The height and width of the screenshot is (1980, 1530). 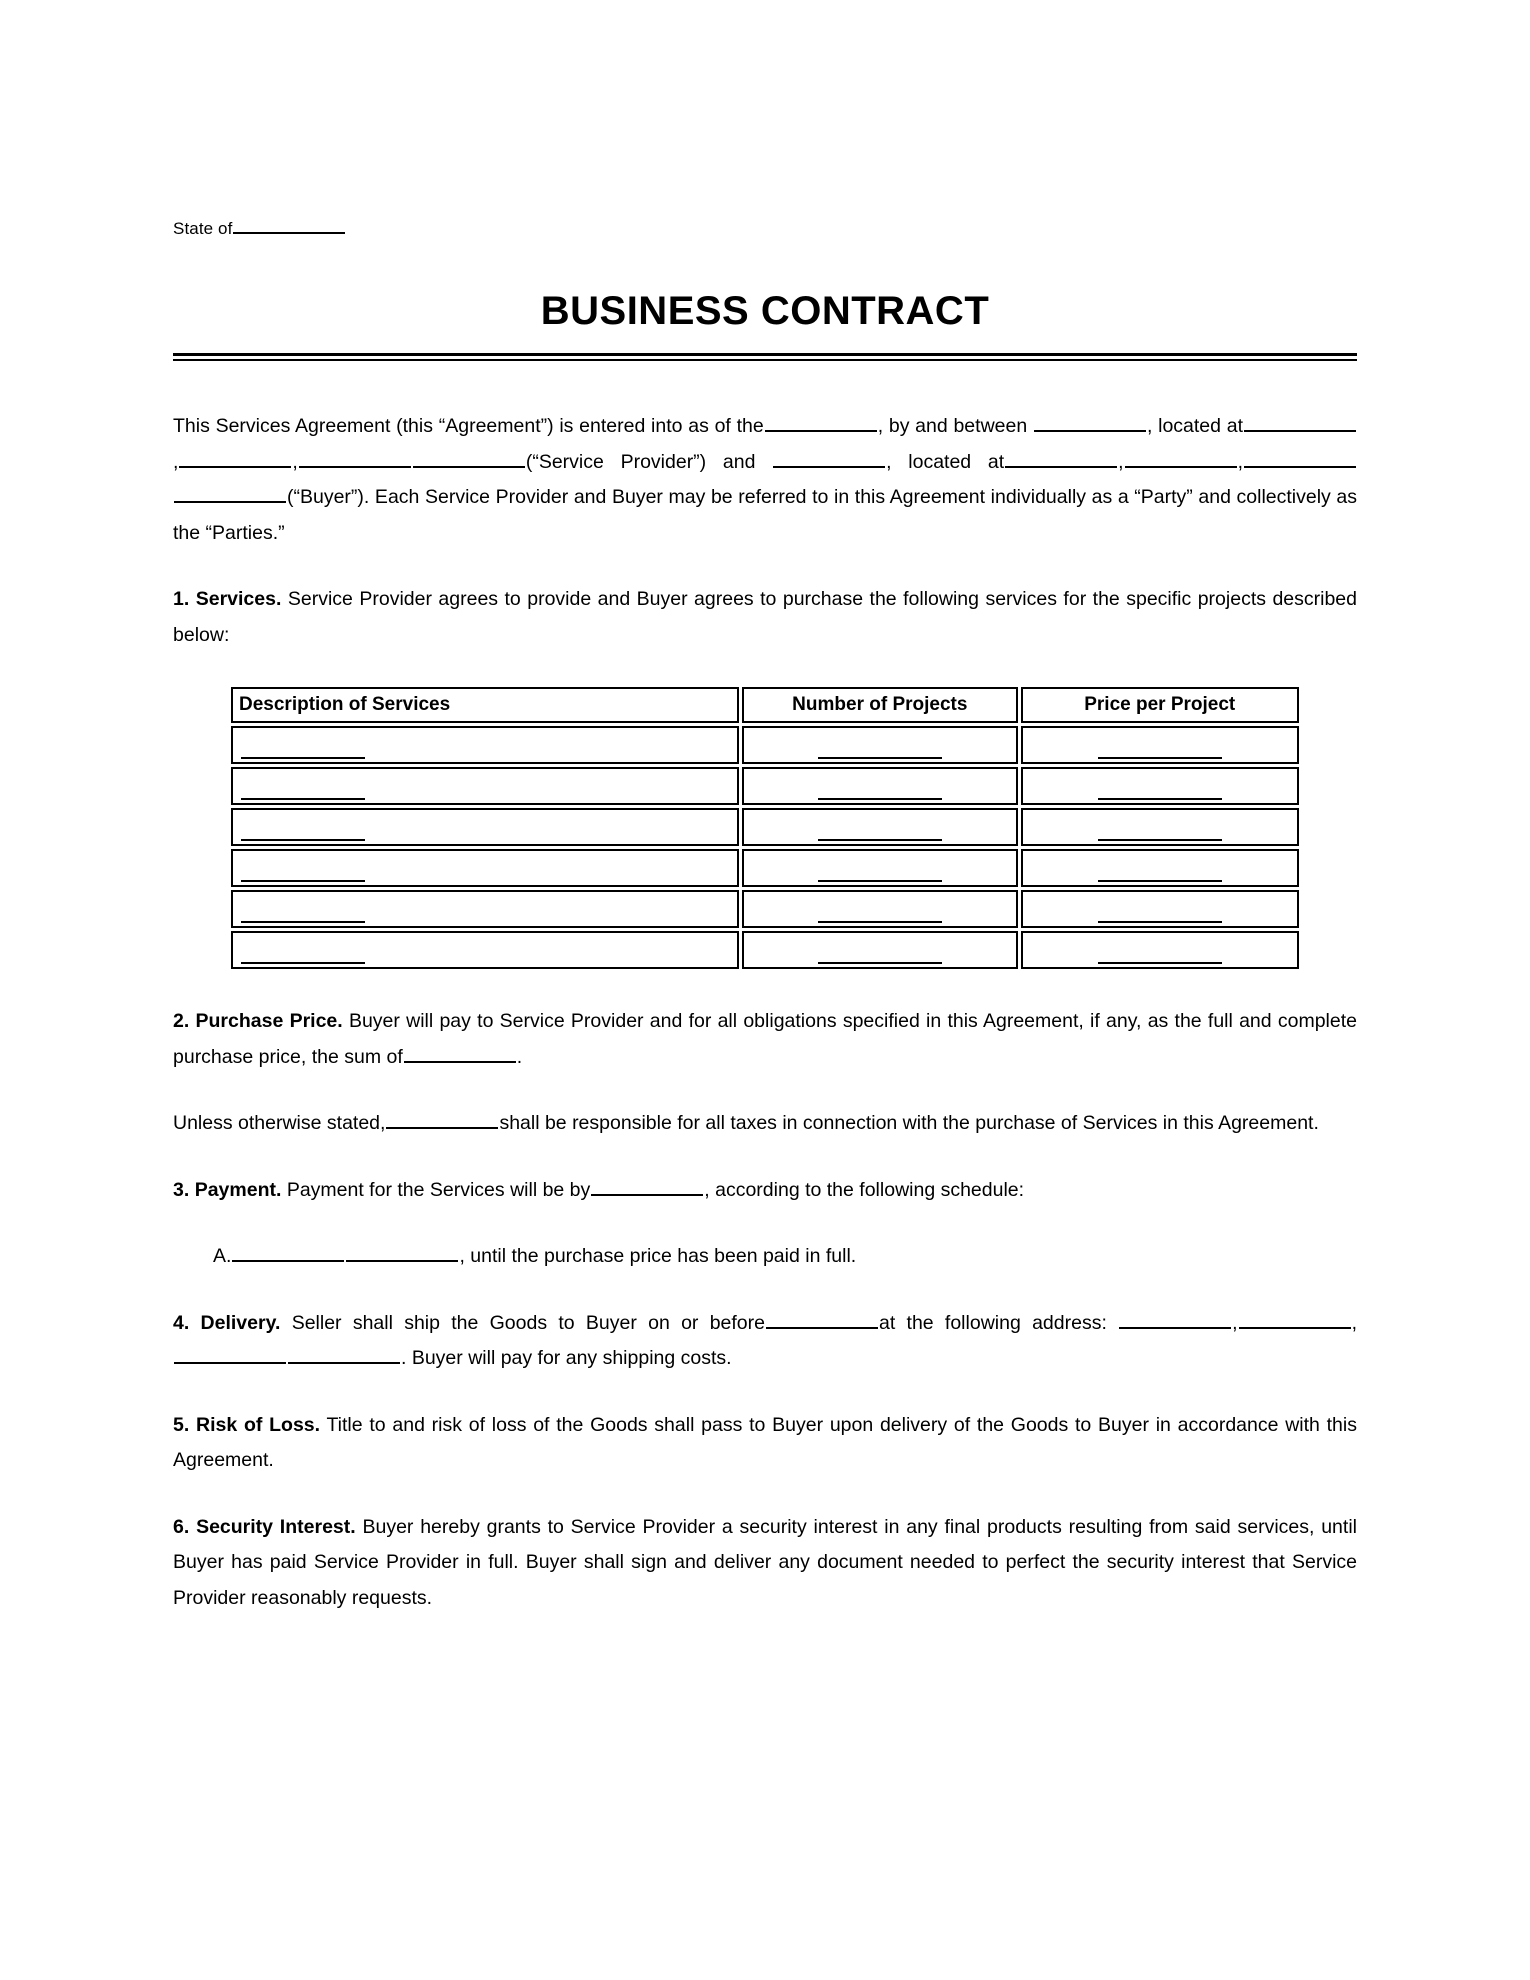 I want to click on section-4-number: 4., so click(x=181, y=1322).